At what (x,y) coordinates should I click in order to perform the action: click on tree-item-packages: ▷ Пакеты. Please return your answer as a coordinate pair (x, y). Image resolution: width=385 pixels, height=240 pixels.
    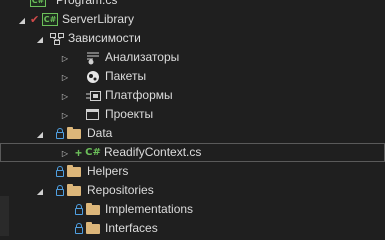
    Looking at the image, I should click on (192, 76).